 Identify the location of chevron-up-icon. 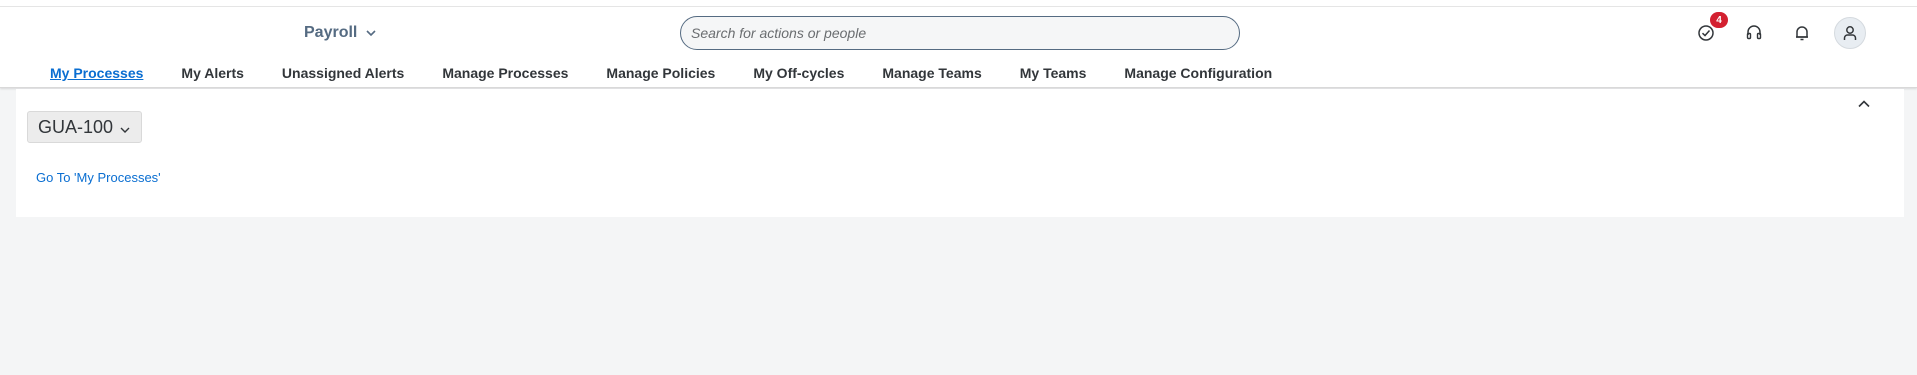
(1864, 104).